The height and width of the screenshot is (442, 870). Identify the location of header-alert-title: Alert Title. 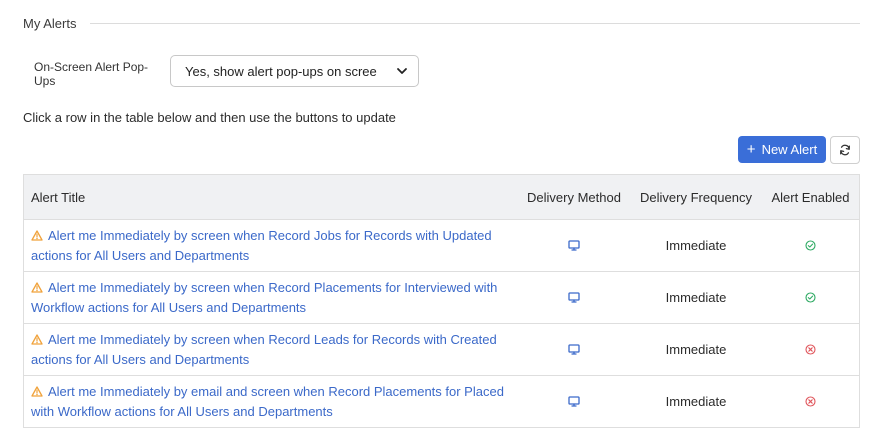
(271, 197).